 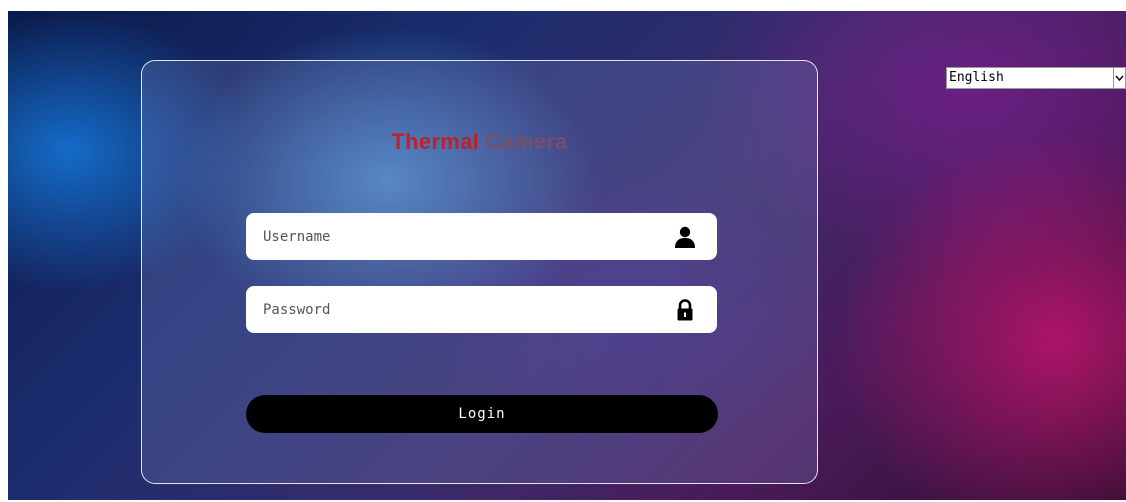 I want to click on user-icon, so click(x=685, y=237).